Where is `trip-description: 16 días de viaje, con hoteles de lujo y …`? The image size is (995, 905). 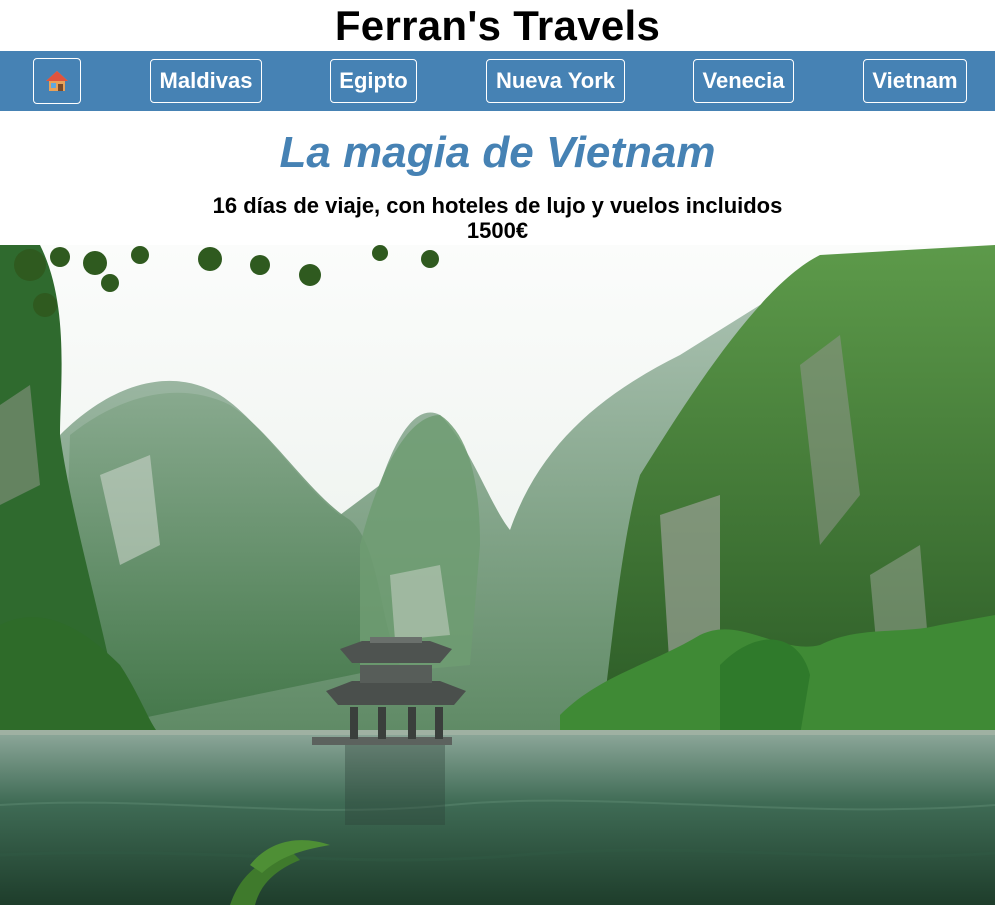 trip-description: 16 días de viaje, con hoteles de lujo y … is located at coordinates (497, 205).